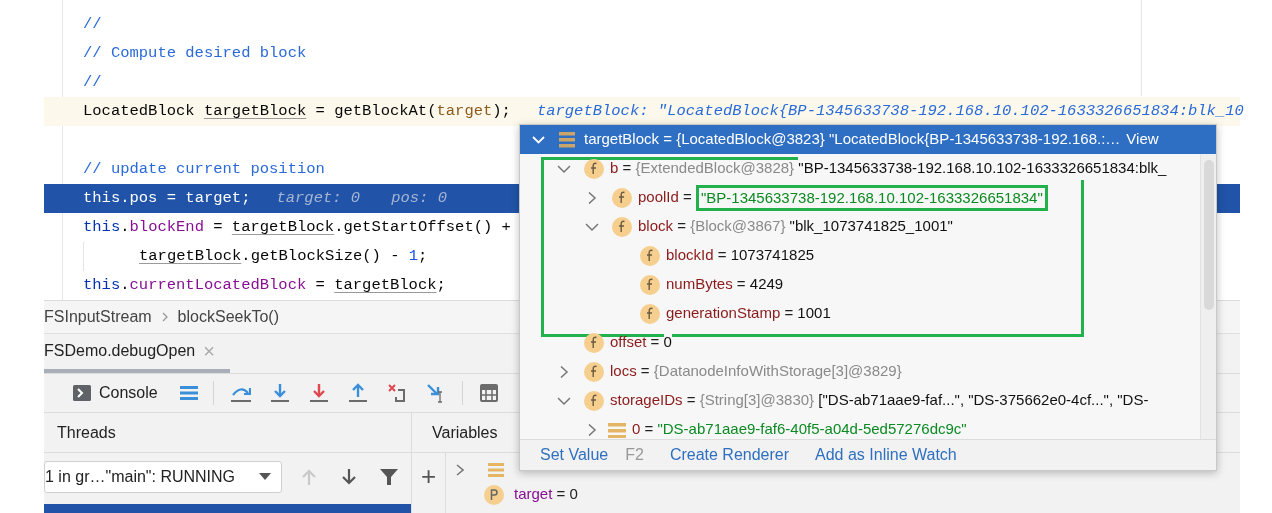 This screenshot has height=513, width=1272. Describe the element at coordinates (729, 455) in the screenshot. I see `action-link: Create Renderer` at that location.